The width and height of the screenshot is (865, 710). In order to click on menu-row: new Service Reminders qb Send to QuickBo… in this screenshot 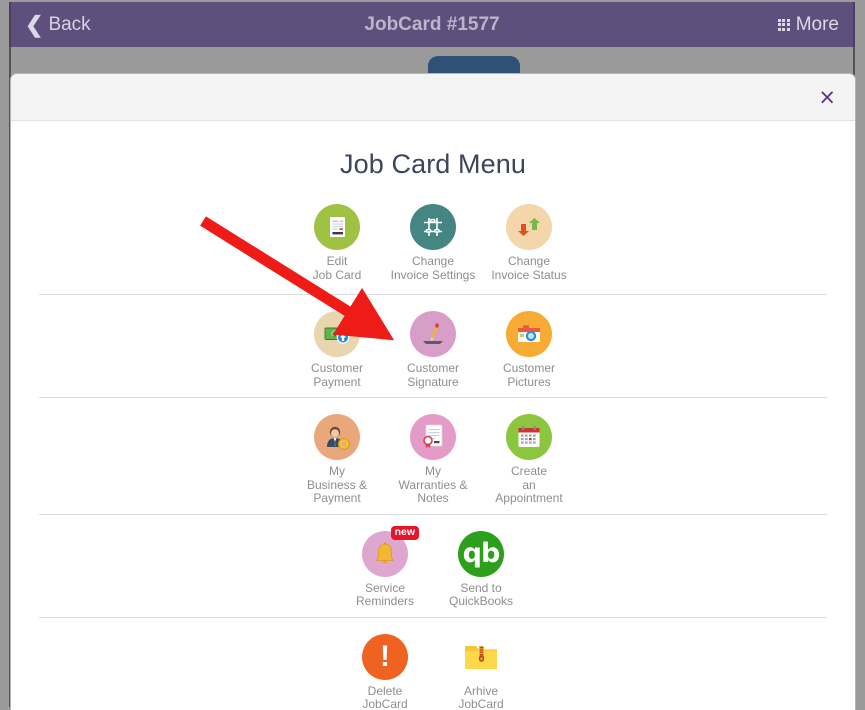, I will do `click(433, 566)`.